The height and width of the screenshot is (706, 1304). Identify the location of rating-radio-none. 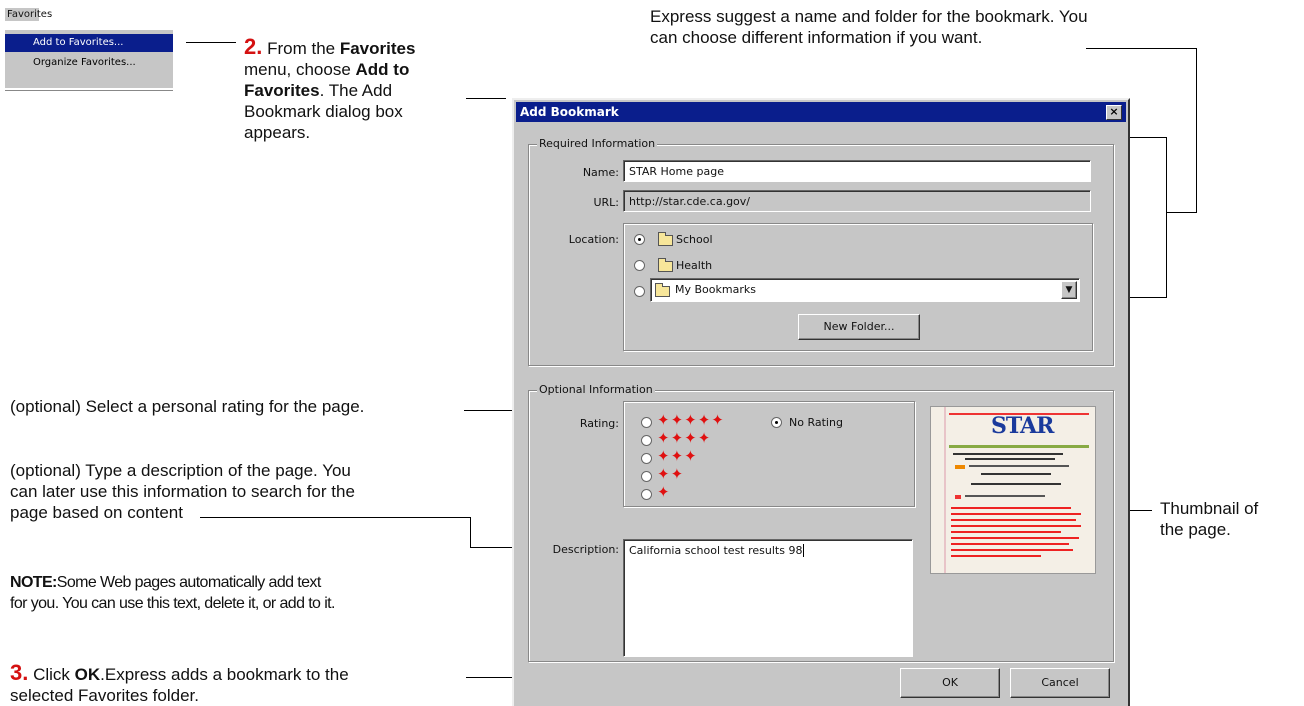
(776, 422).